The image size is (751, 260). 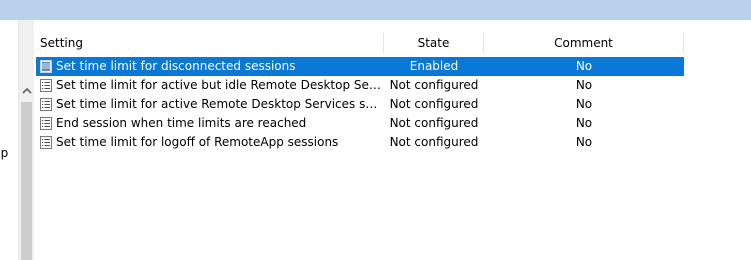 I want to click on setting-name: End session when time limits are reached, so click(x=181, y=123).